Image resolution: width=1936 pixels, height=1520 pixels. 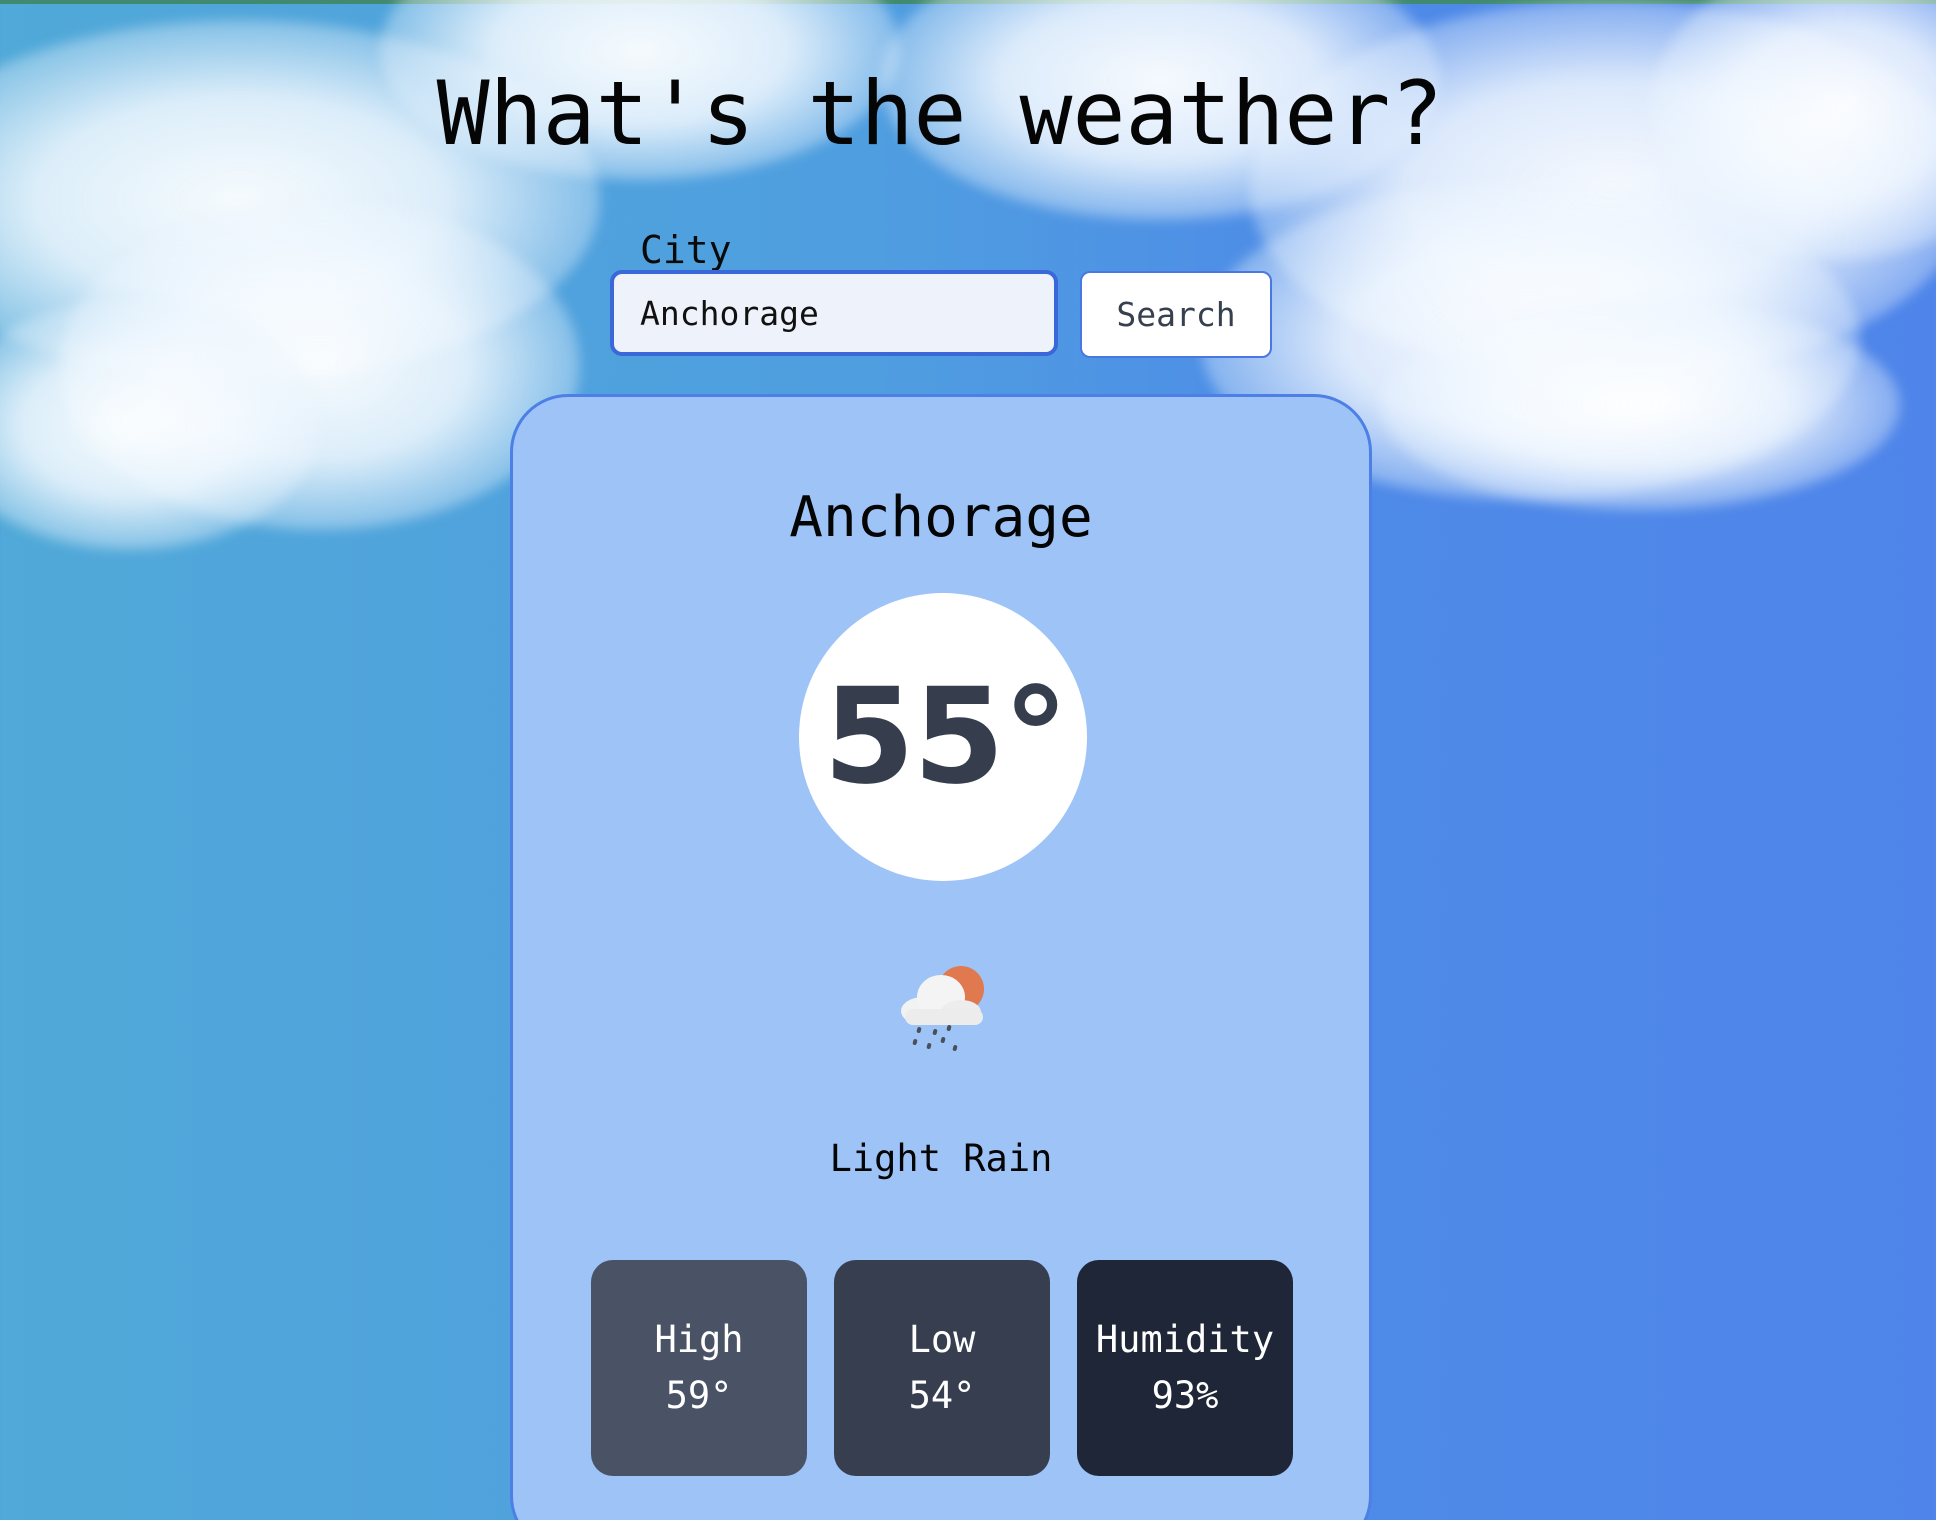 I want to click on low-label: Low, so click(x=942, y=1339).